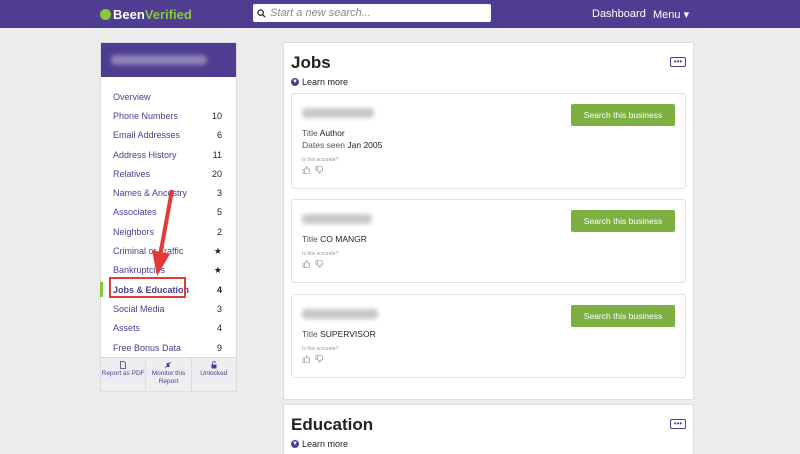 The image size is (800, 454). I want to click on sidebar-item: Phone Numbers 10, so click(168, 115).